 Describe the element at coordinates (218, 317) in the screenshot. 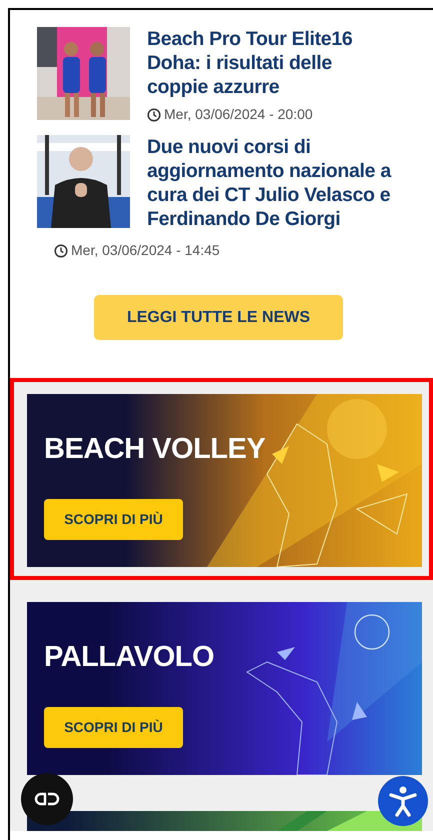

I see `all-news-button: LEGGI TUTTE LE NEWS` at that location.